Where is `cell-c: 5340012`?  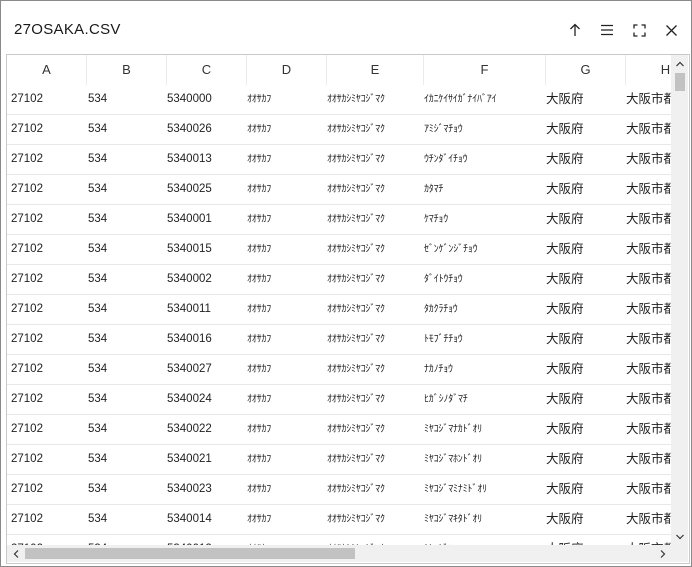
cell-c: 5340012 is located at coordinates (206, 540).